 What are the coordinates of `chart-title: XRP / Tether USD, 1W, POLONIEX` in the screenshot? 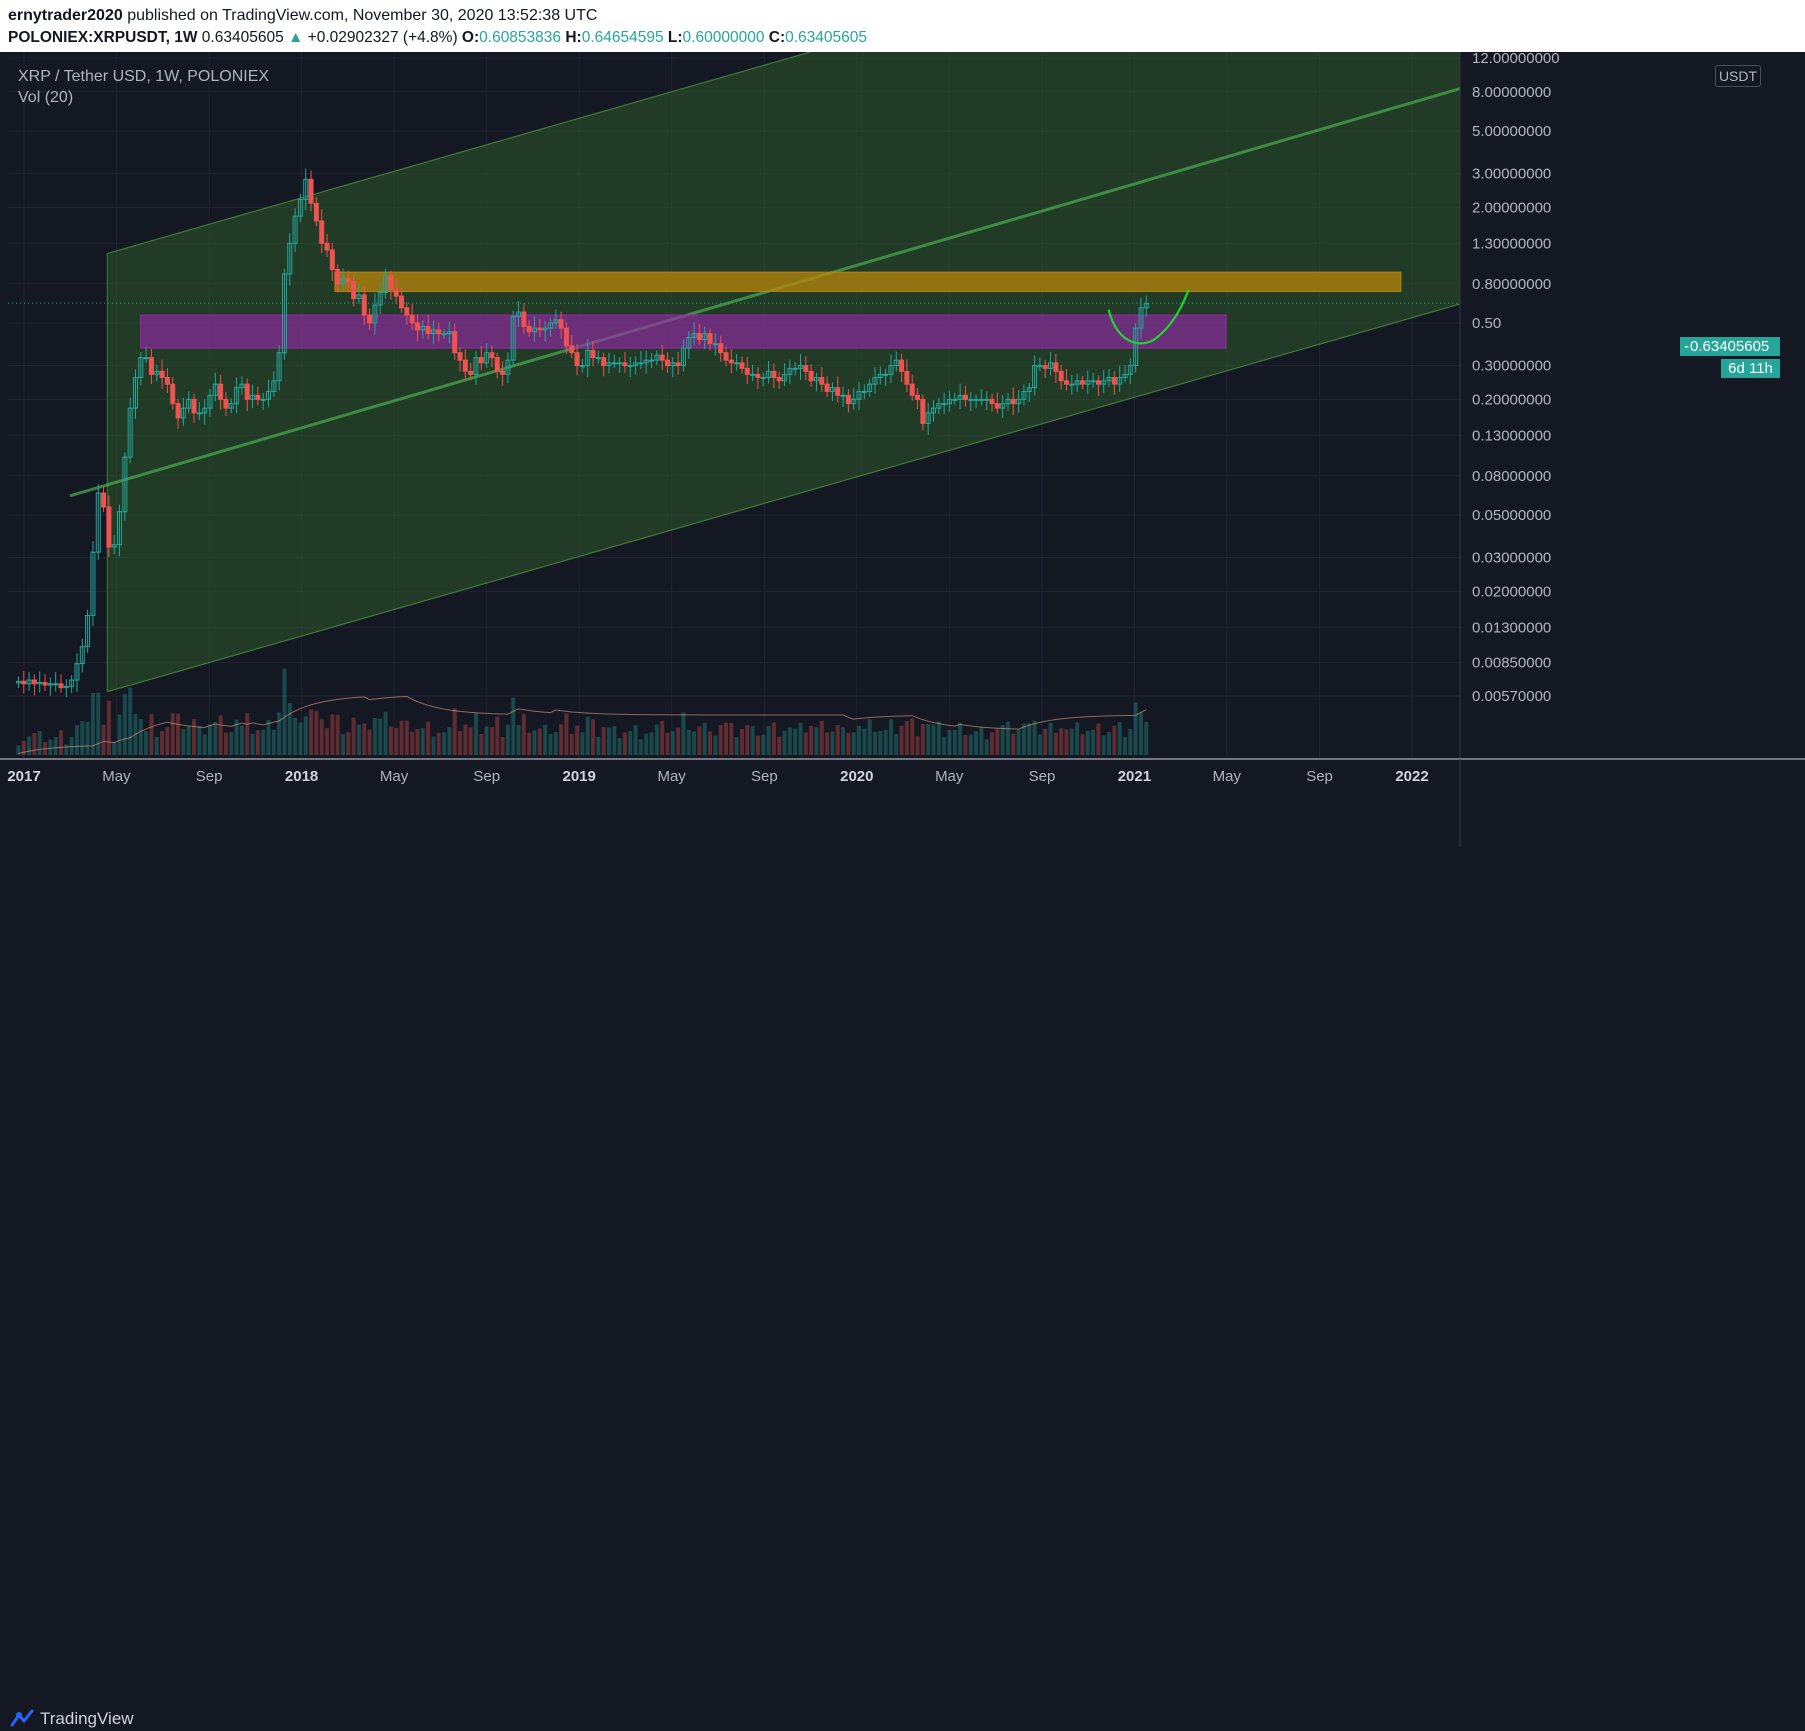 It's located at (143, 76).